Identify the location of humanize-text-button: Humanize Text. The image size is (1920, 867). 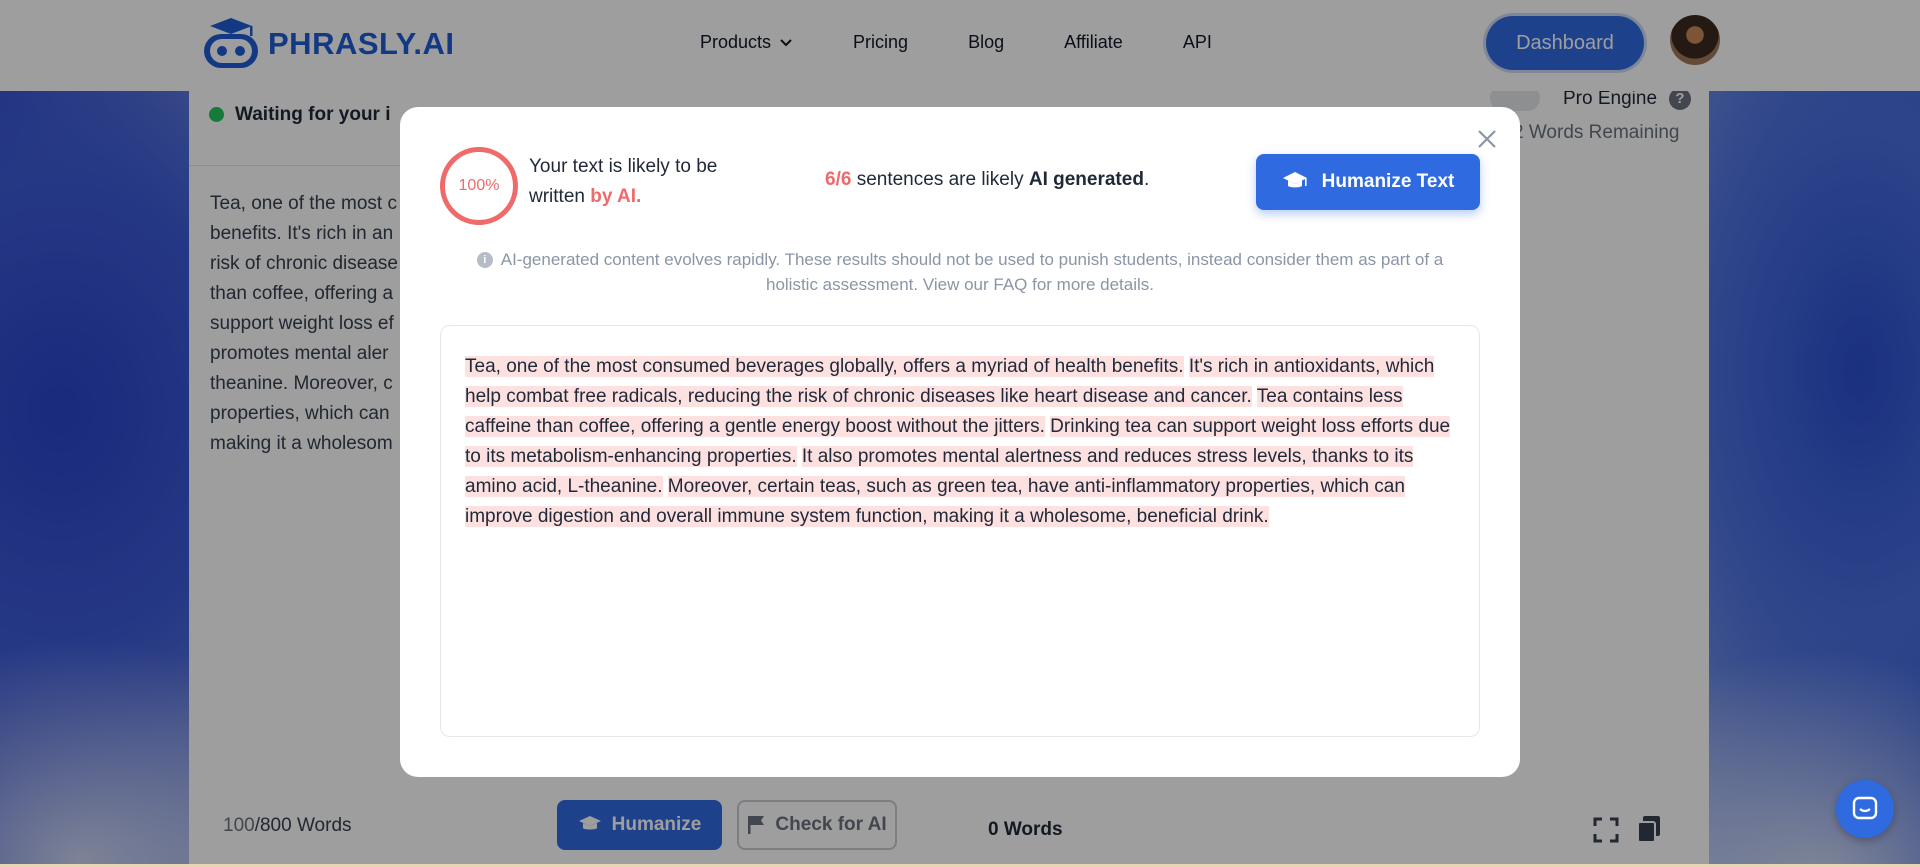
(1368, 182).